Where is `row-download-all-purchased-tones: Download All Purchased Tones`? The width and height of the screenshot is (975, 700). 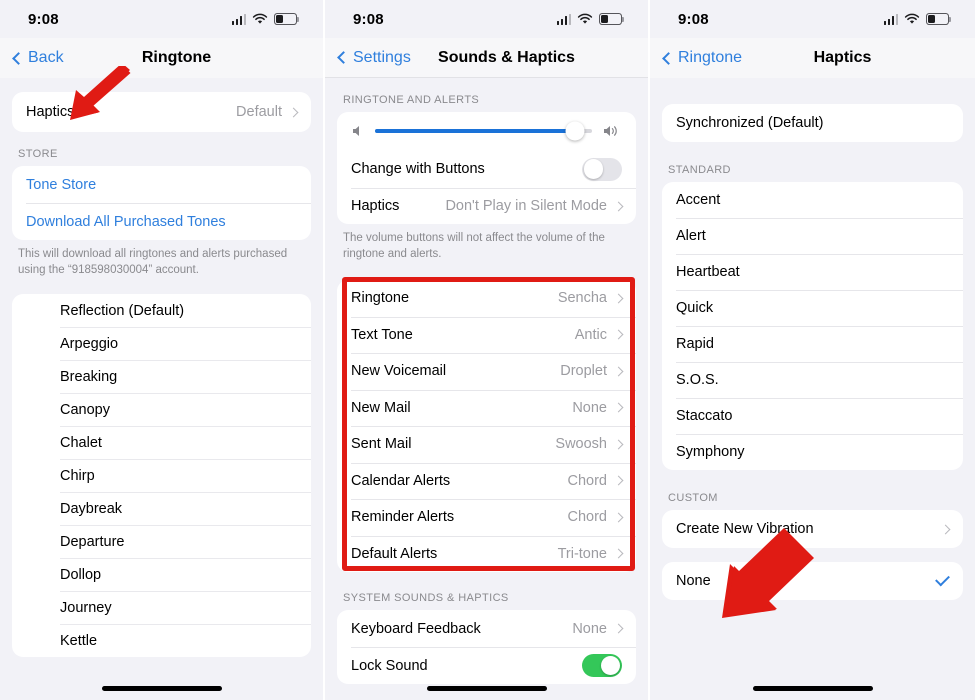
row-download-all-purchased-tones: Download All Purchased Tones is located at coordinates (161, 221).